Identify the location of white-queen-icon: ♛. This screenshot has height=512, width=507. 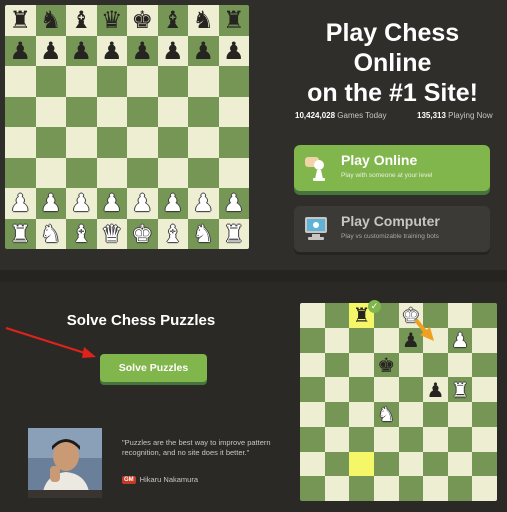
(112, 234).